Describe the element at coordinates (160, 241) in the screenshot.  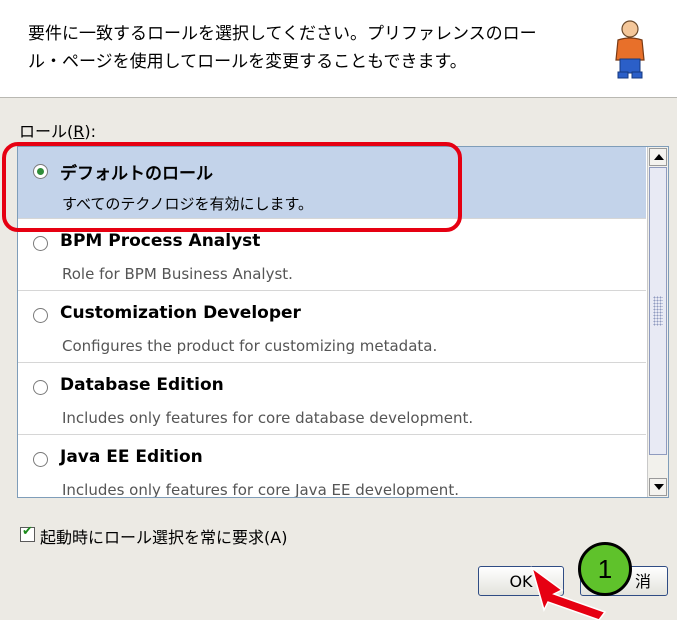
I see `role-name: BPM Process Analyst` at that location.